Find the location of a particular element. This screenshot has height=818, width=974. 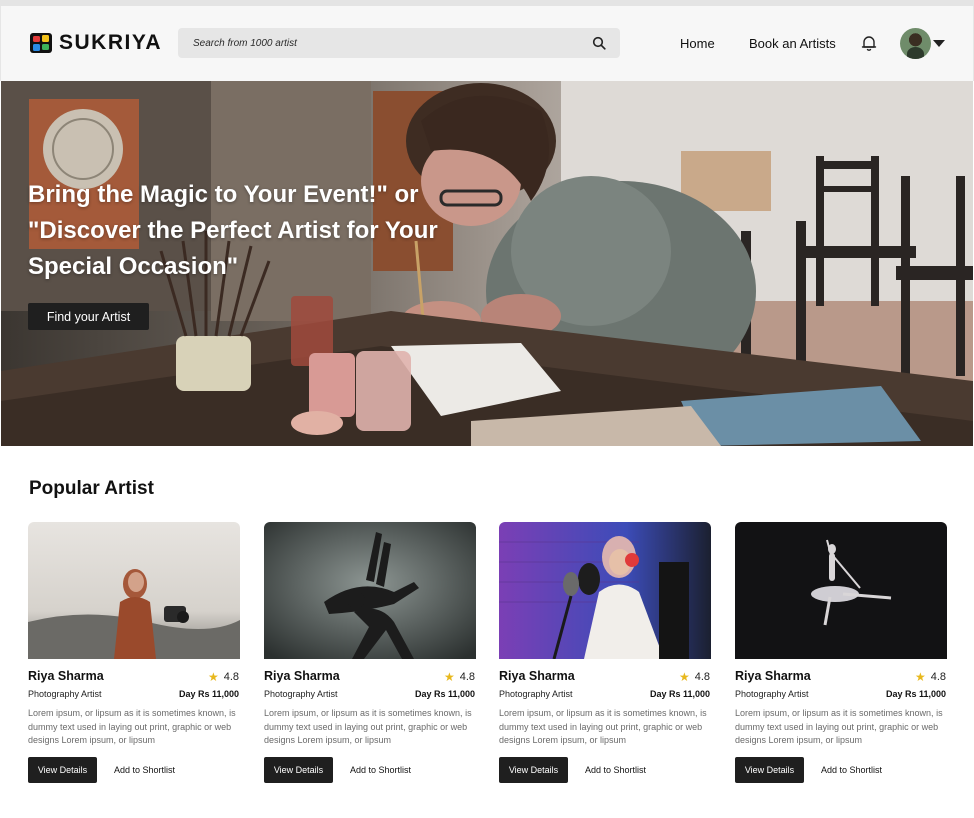

bell-icon is located at coordinates (869, 43).